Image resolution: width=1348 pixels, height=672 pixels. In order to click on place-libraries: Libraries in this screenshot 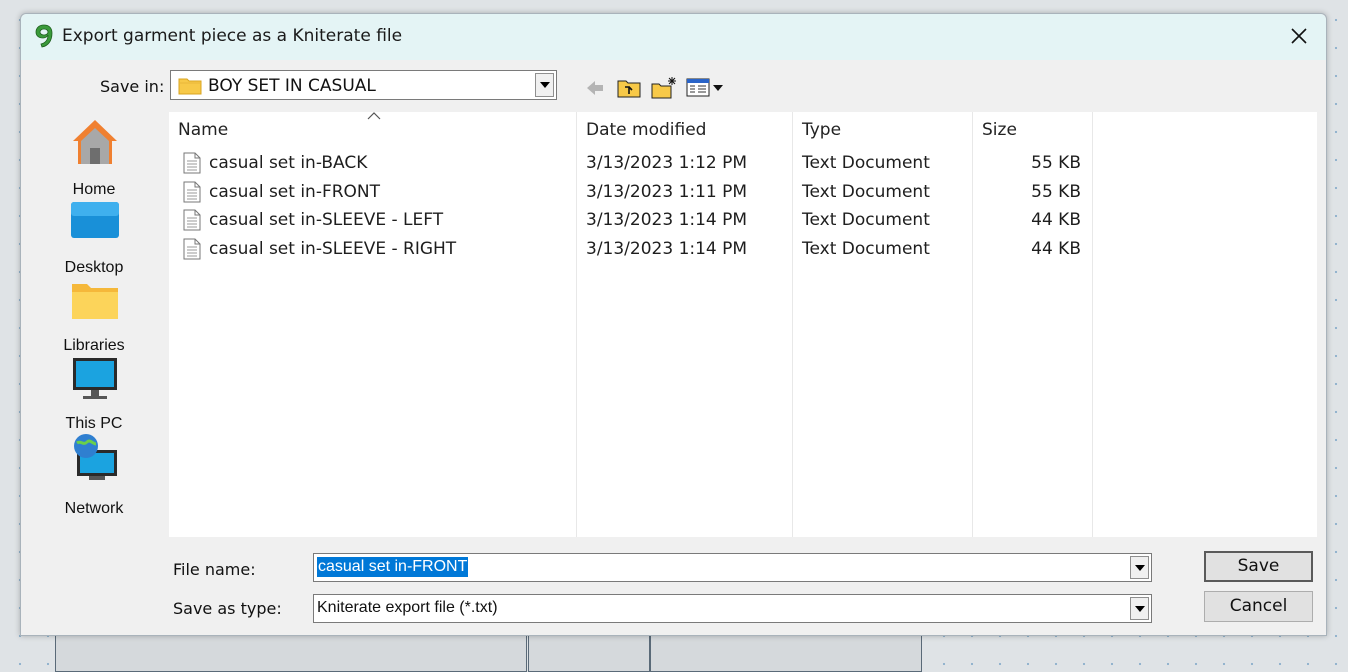, I will do `click(94, 316)`.